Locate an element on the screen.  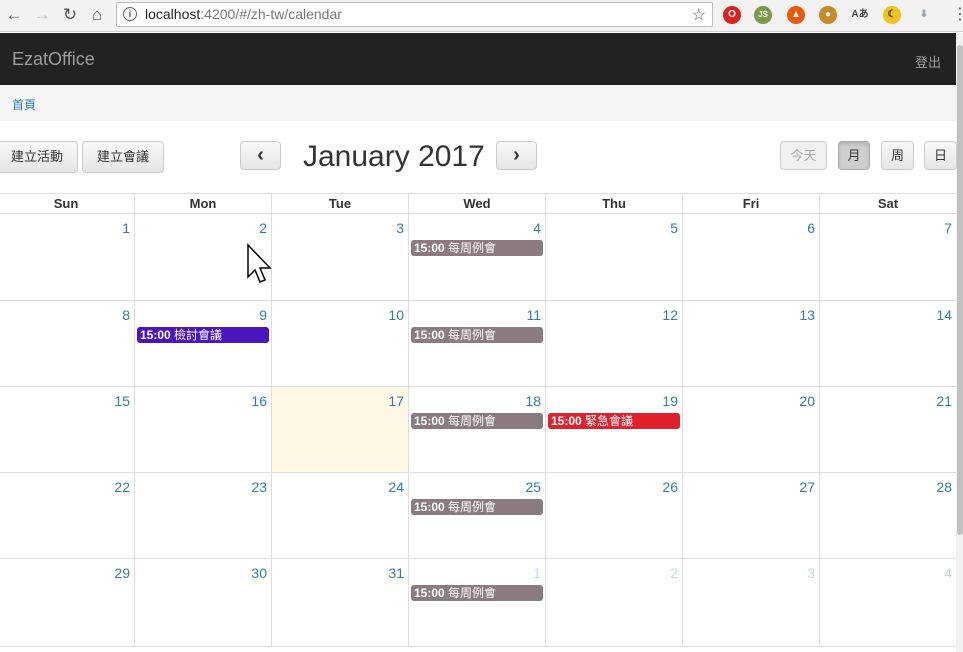
download-extension-icon: ⬇ is located at coordinates (924, 15).